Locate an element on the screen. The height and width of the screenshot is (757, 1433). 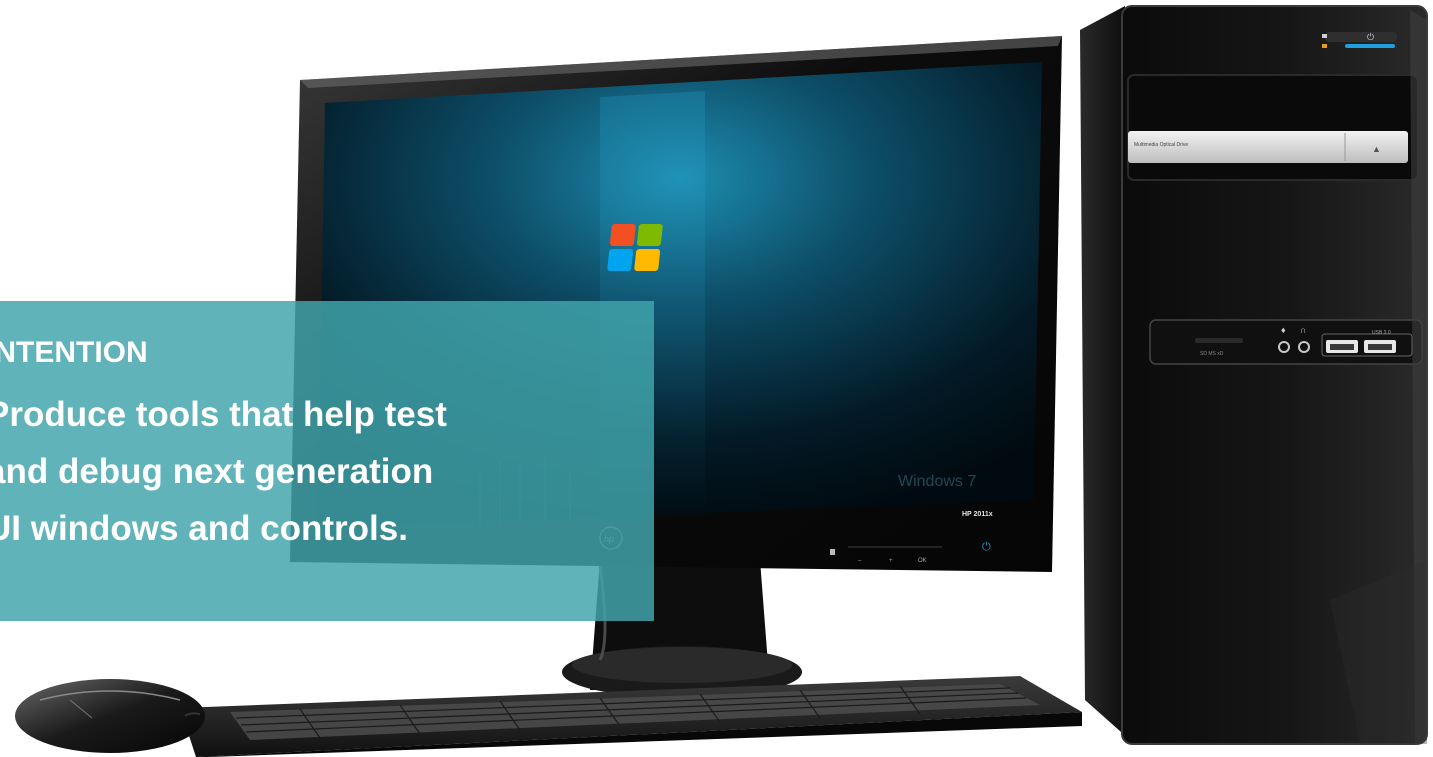
intention-heading: INTENTION is located at coordinates (74, 352).